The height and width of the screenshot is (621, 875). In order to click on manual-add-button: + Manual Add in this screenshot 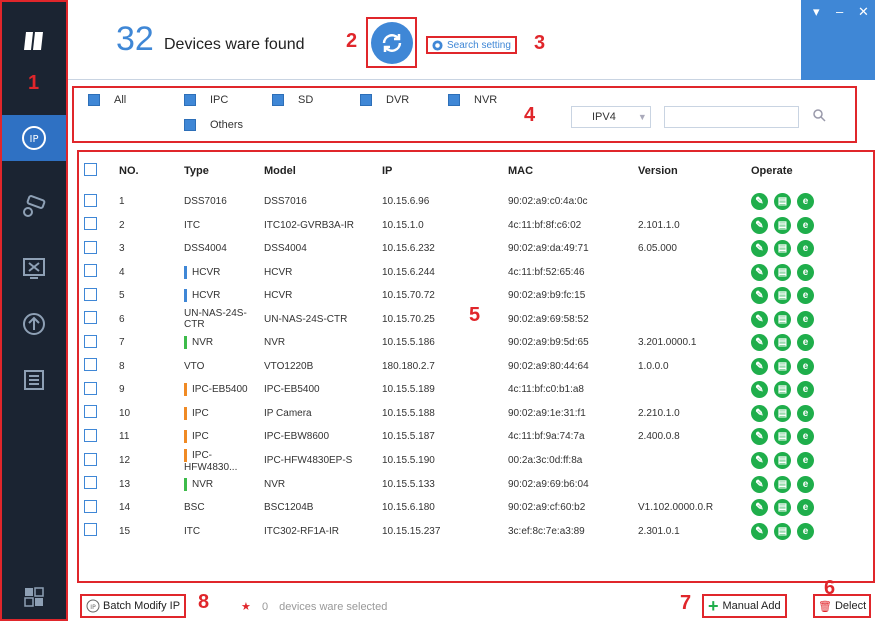, I will do `click(744, 606)`.